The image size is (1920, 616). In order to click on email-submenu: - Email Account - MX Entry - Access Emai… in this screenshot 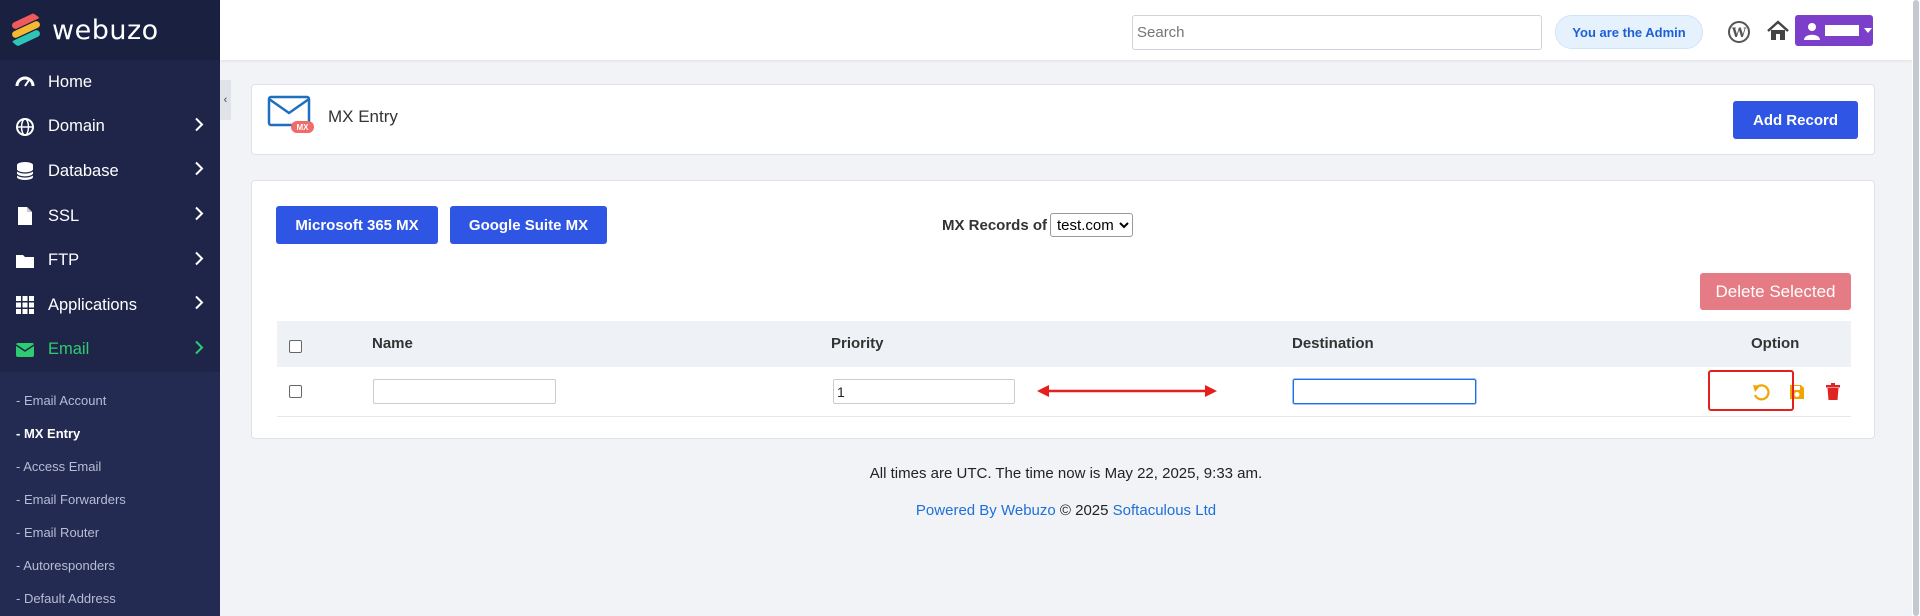, I will do `click(110, 494)`.